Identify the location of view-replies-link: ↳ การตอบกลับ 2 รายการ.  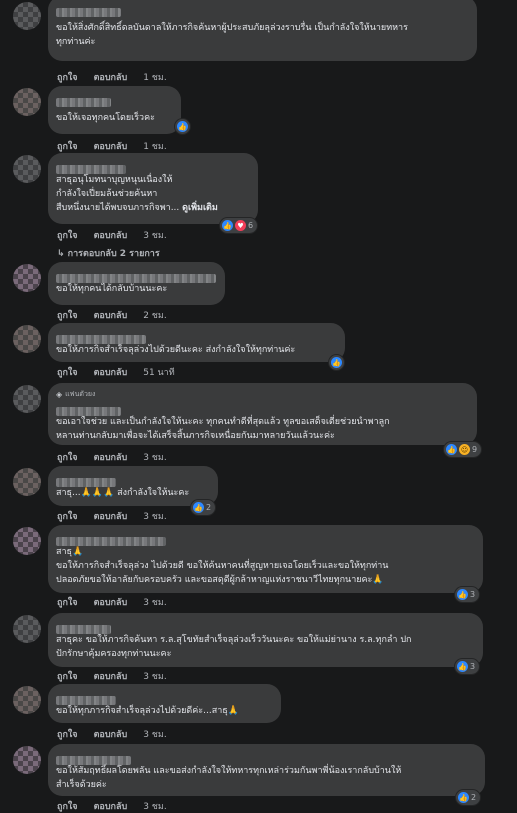
(108, 253).